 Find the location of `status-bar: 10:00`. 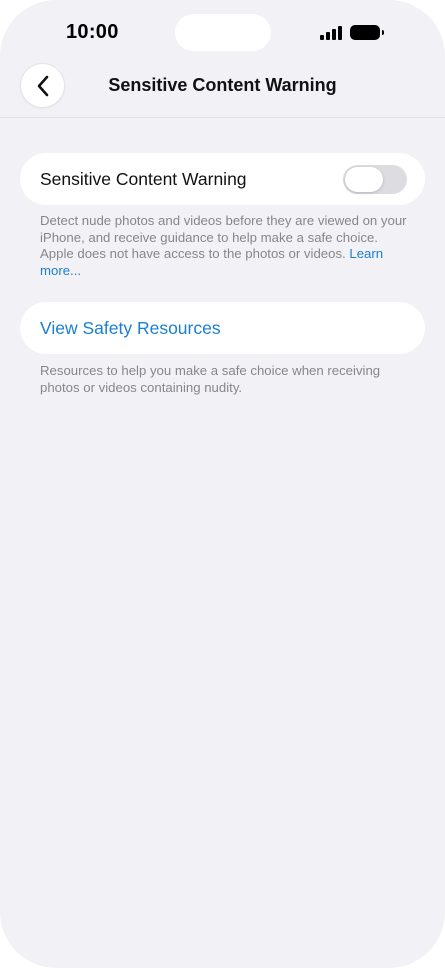

status-bar: 10:00 is located at coordinates (222, 32).